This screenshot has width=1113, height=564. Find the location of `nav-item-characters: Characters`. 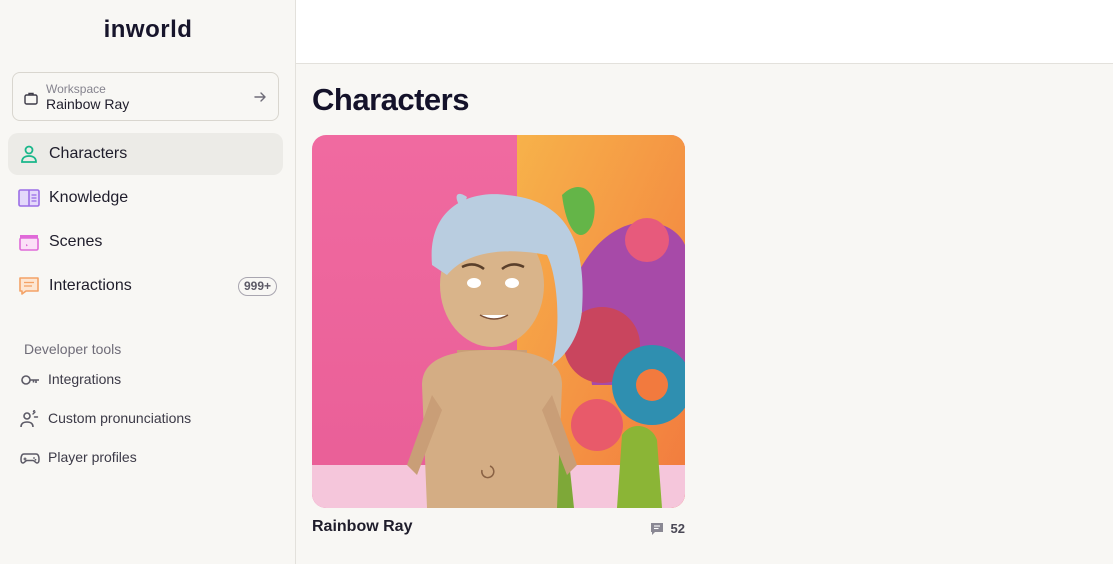

nav-item-characters: Characters is located at coordinates (145, 154).